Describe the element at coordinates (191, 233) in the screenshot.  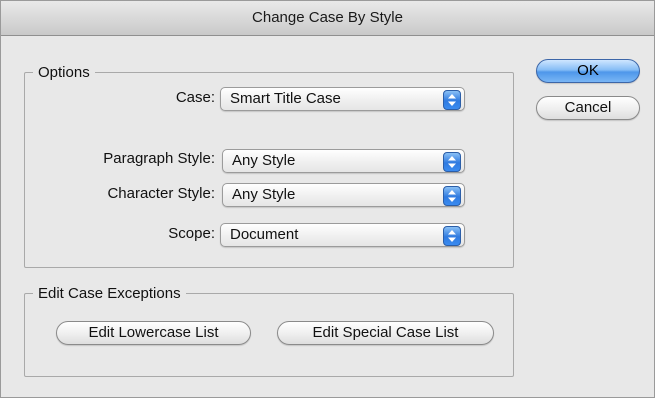
I see `scope-label: Scope:` at that location.